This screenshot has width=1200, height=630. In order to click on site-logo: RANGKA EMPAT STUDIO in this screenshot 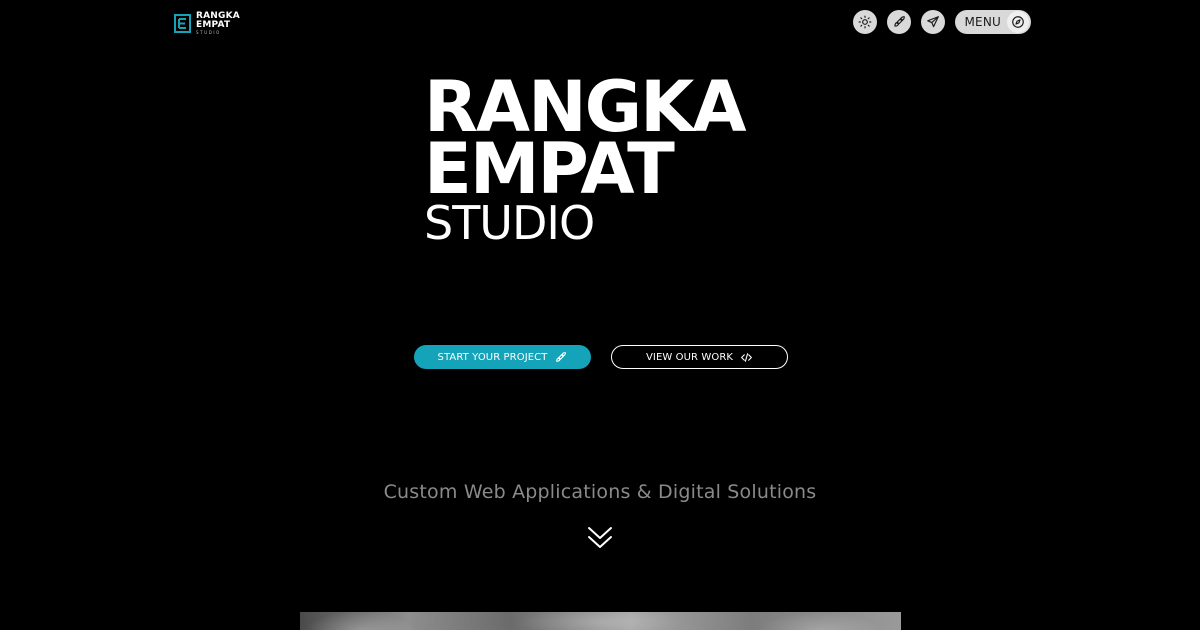, I will do `click(207, 23)`.